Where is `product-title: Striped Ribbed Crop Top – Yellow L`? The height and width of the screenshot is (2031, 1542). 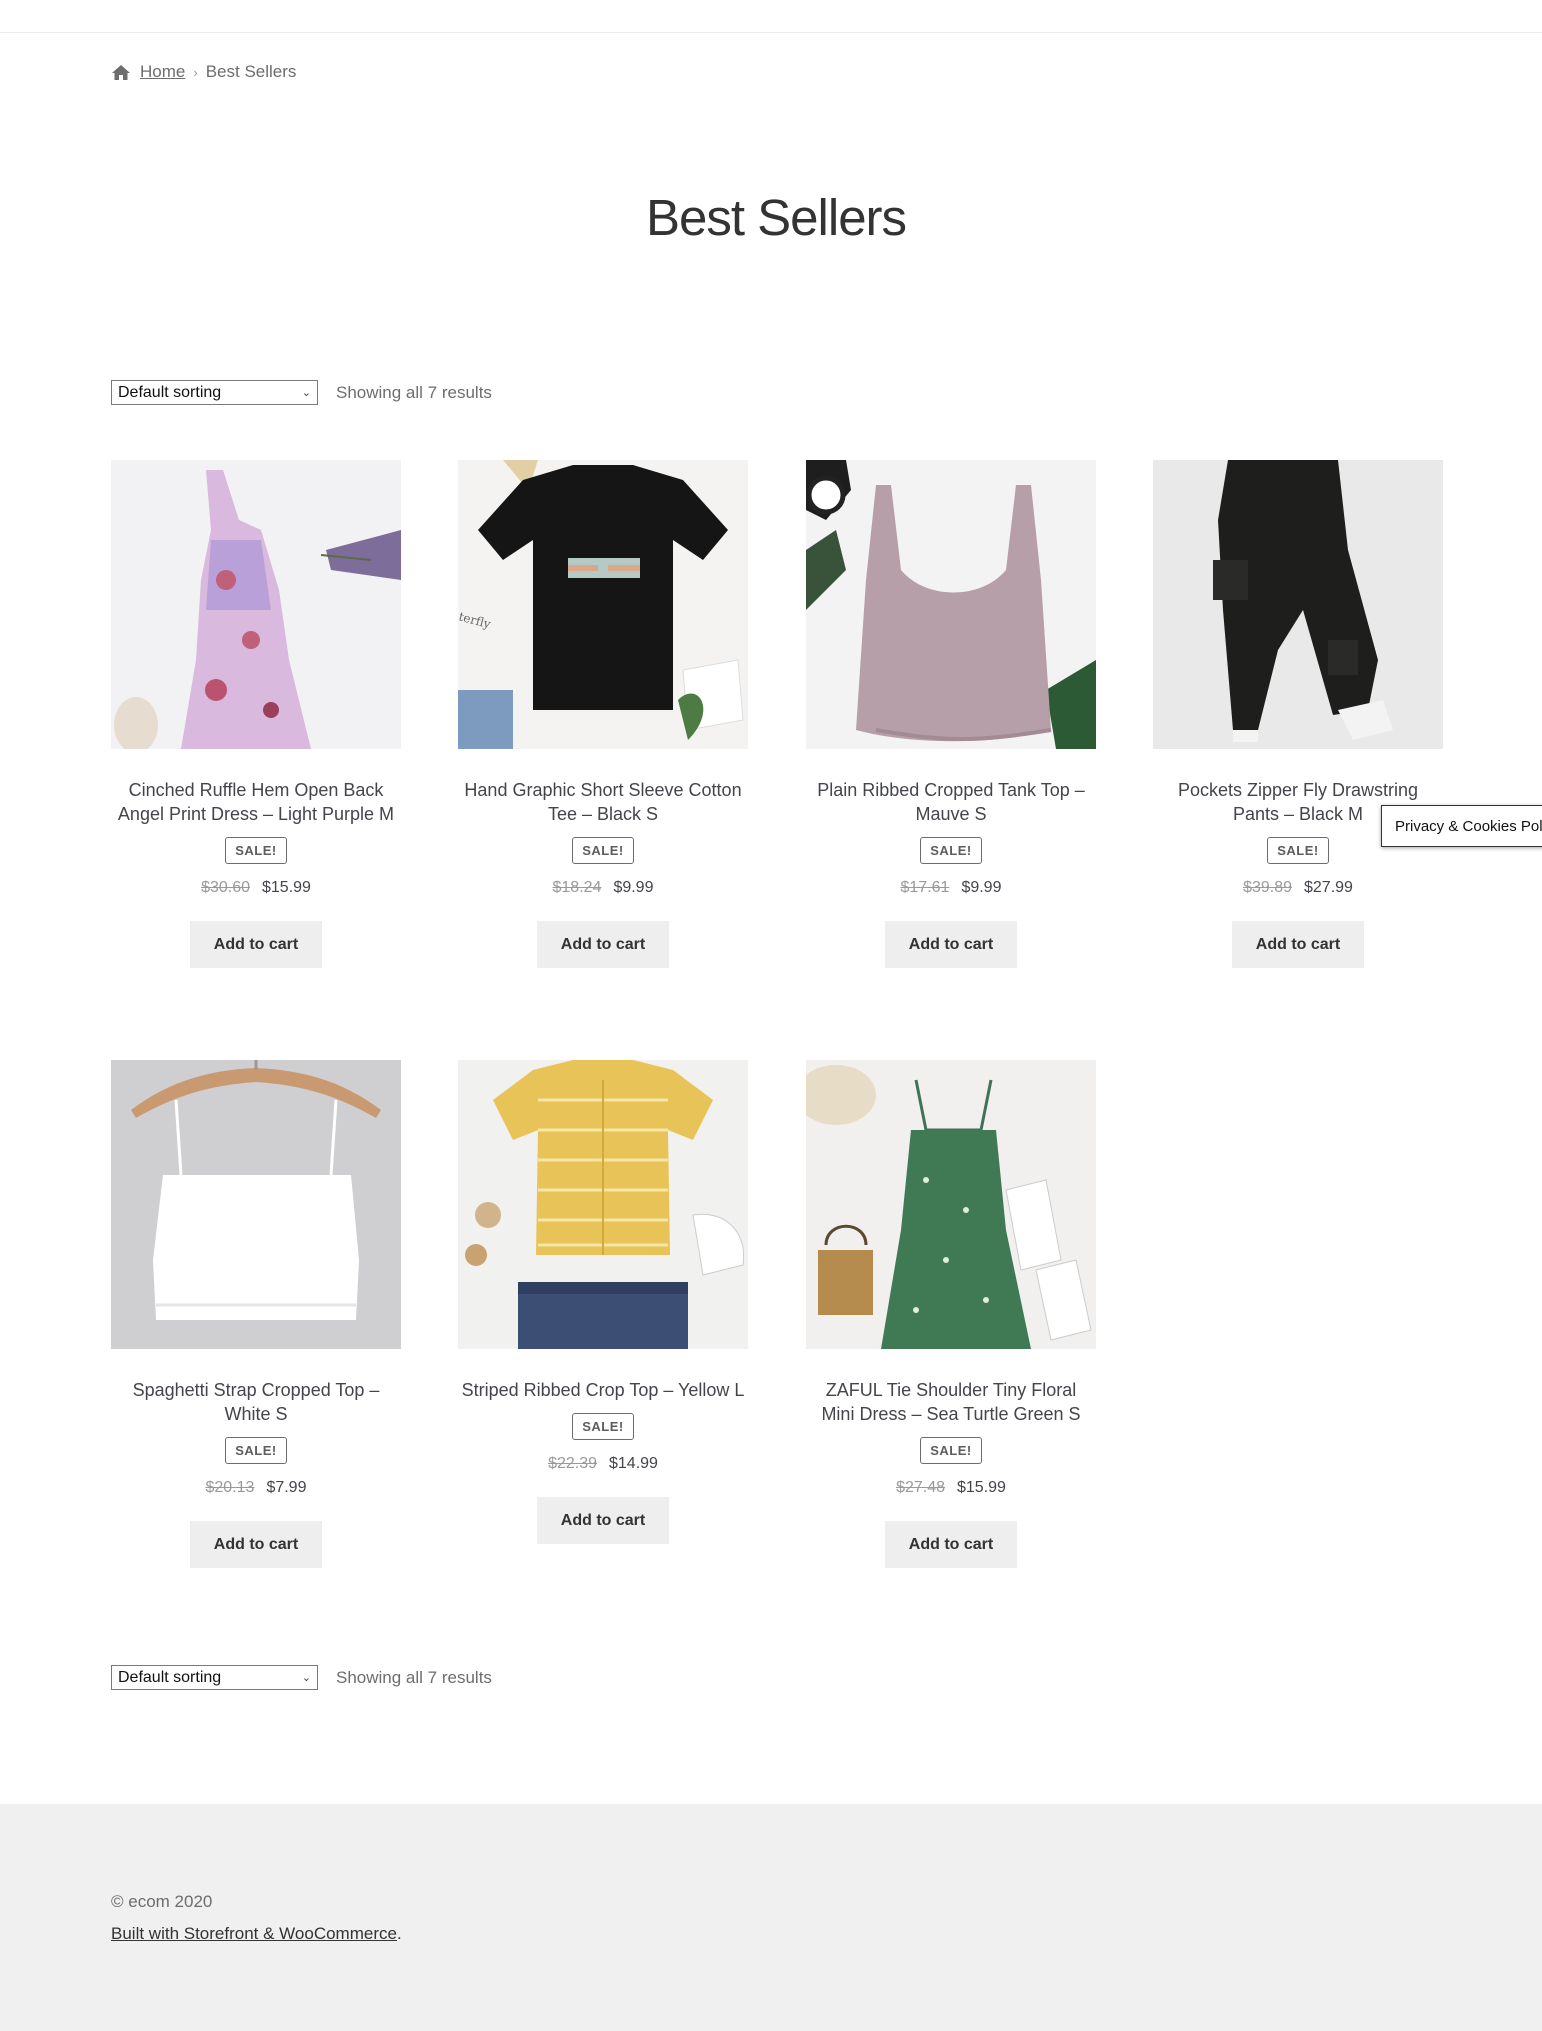 product-title: Striped Ribbed Crop Top – Yellow L is located at coordinates (603, 1390).